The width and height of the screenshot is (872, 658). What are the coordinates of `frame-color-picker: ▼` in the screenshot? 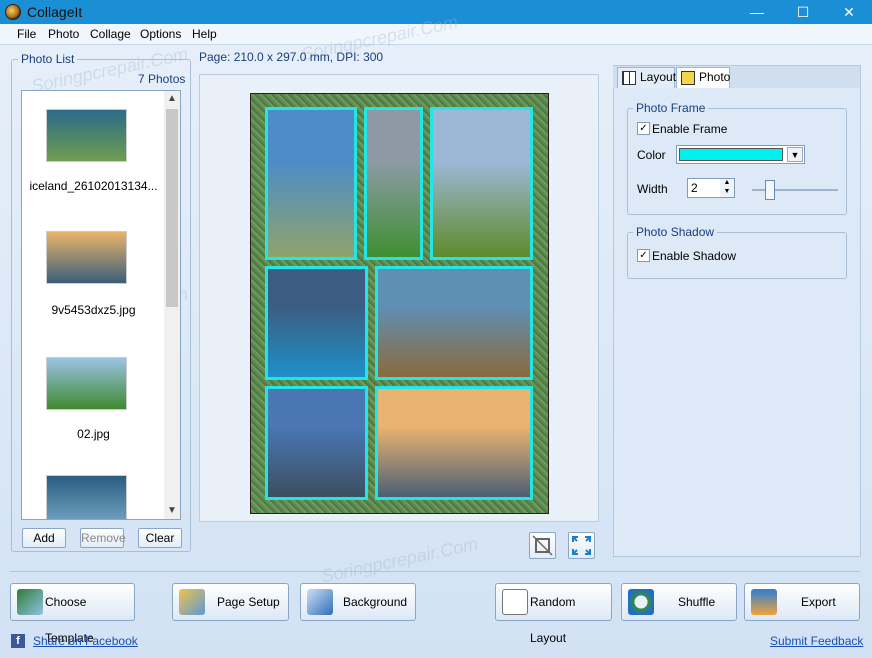 It's located at (740, 154).